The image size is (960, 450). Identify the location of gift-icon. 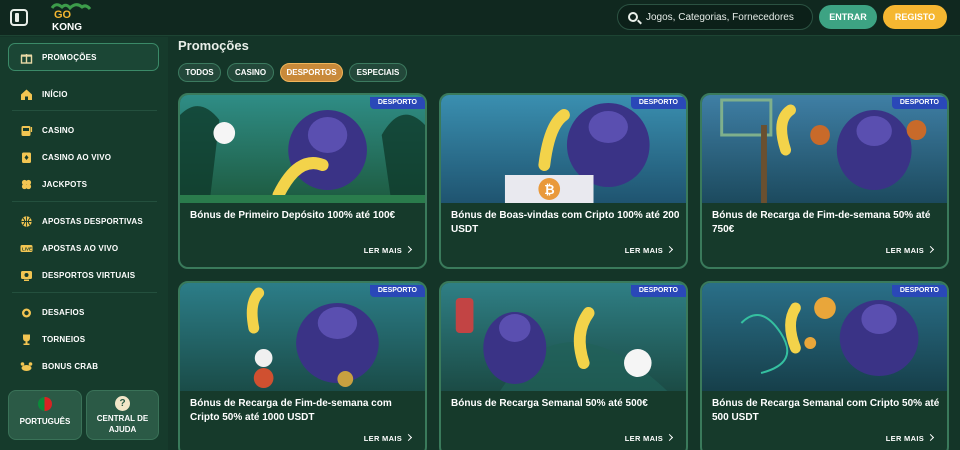
(26, 57).